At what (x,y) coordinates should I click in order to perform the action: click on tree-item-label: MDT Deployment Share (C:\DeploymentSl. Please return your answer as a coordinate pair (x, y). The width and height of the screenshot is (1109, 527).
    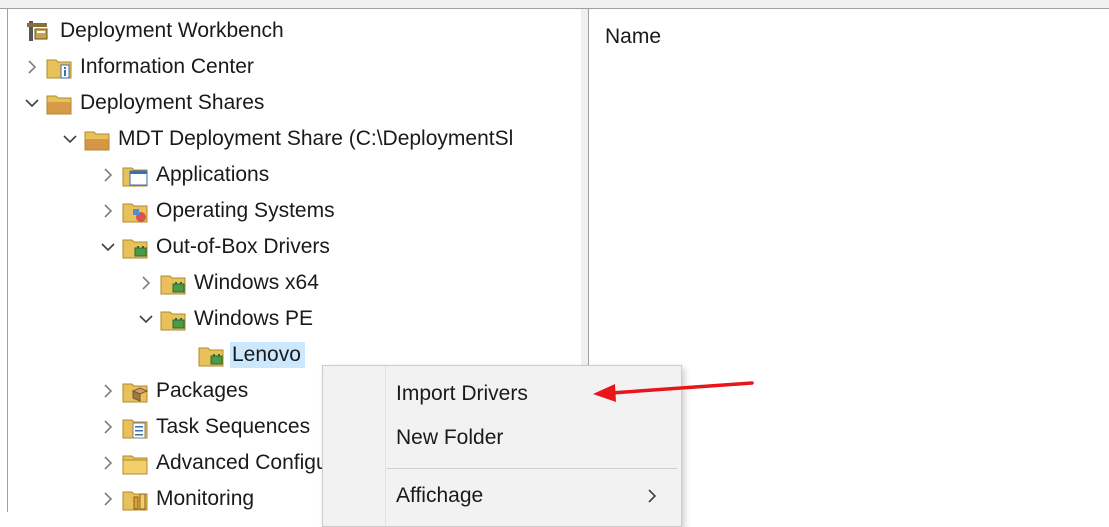
    Looking at the image, I should click on (316, 138).